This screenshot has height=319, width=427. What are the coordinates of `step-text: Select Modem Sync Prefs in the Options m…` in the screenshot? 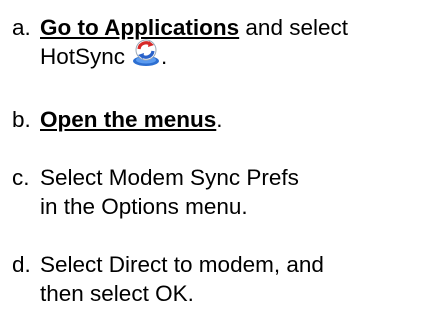 It's located at (169, 192).